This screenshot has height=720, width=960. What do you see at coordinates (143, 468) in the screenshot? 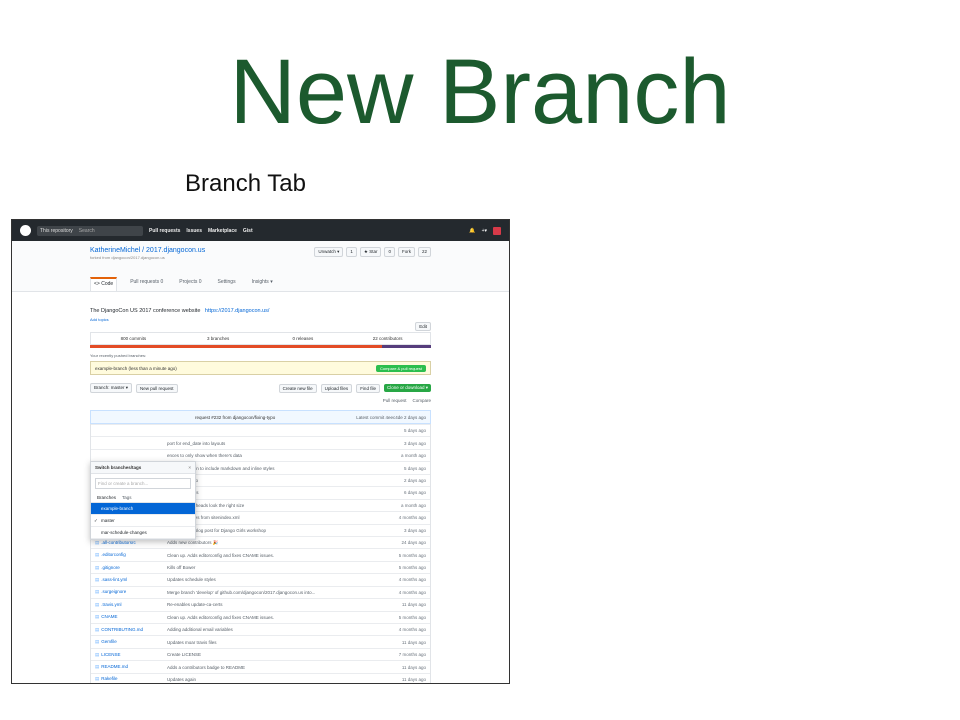
I see `dropdown-header: Switch branches/tags ×` at bounding box center [143, 468].